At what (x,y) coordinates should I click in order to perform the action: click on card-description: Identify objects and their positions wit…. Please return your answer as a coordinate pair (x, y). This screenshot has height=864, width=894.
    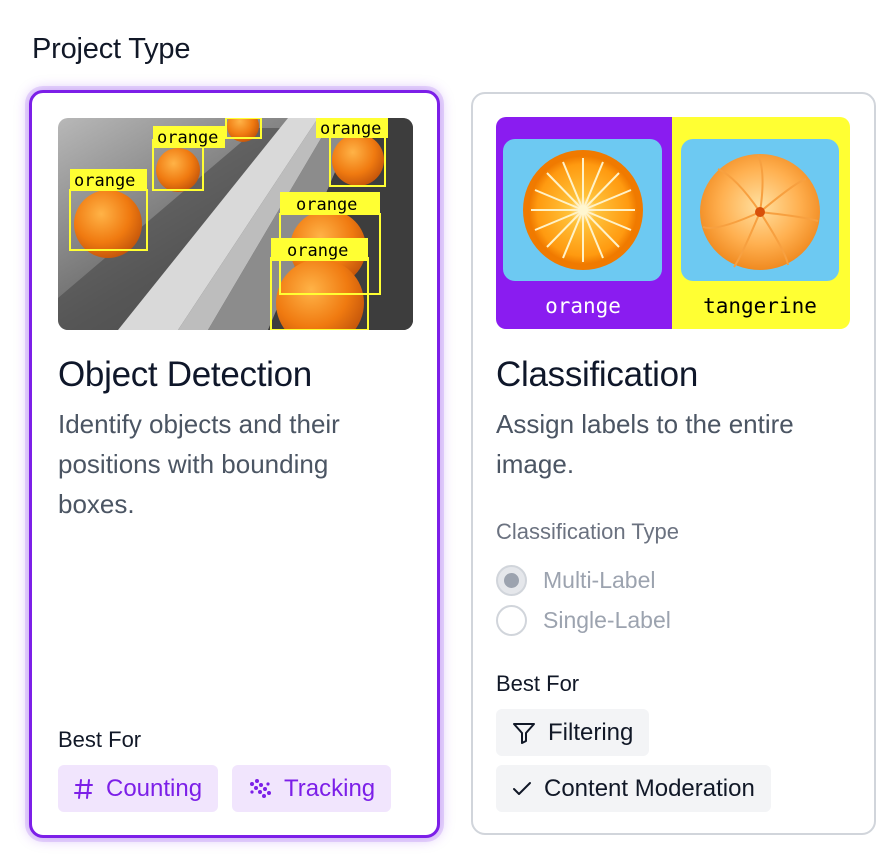
    Looking at the image, I should click on (199, 464).